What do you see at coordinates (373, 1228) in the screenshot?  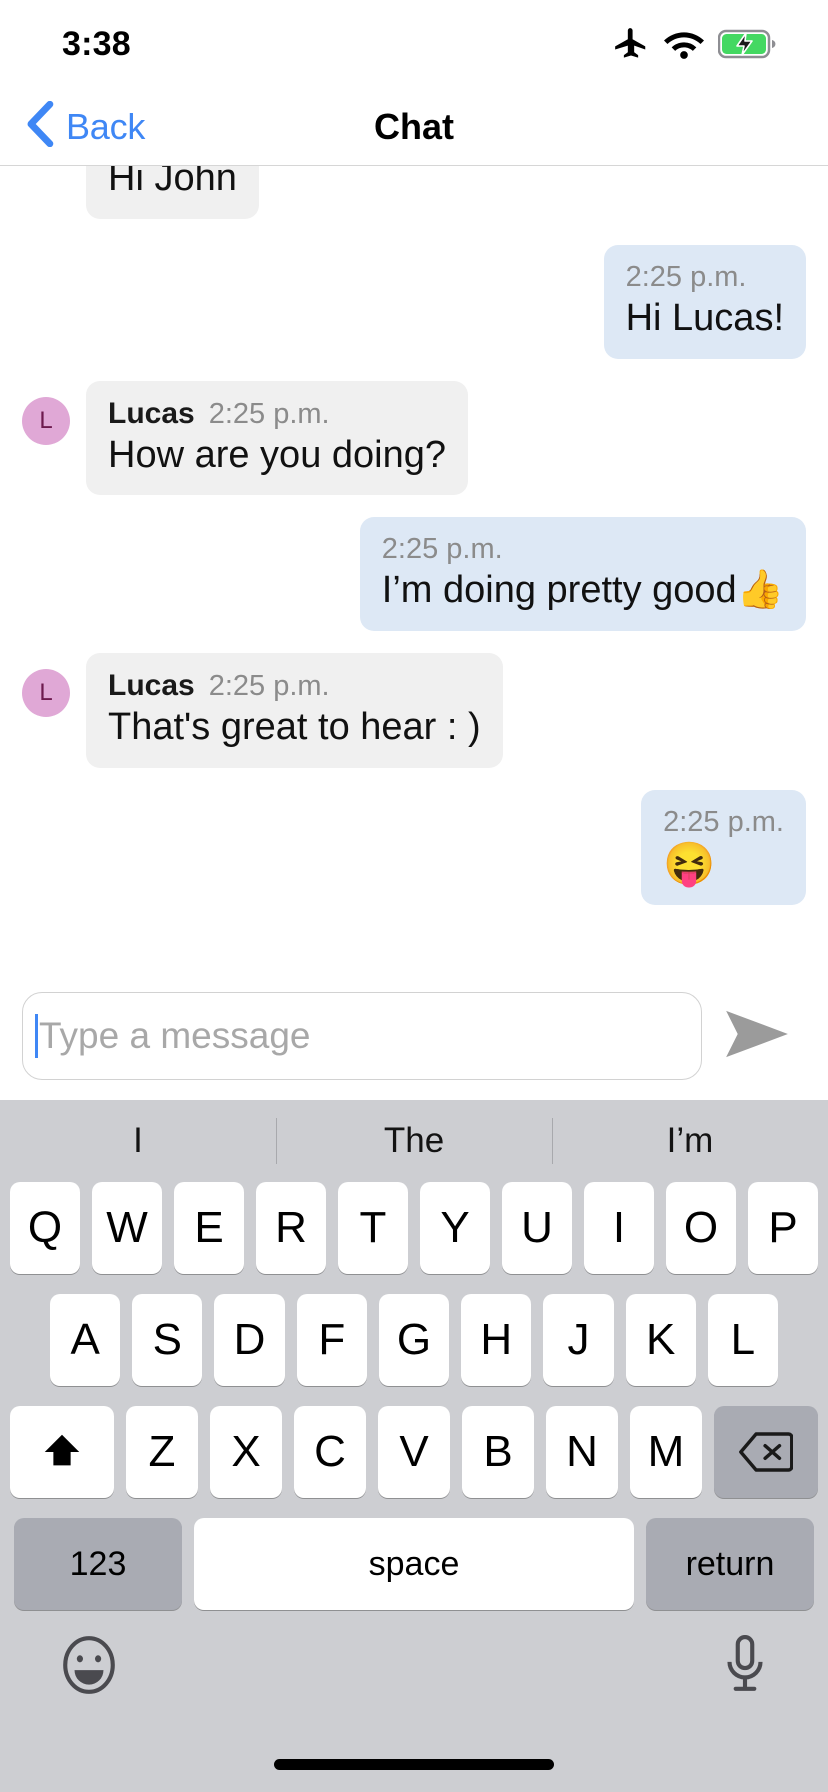 I see `key-t: T` at bounding box center [373, 1228].